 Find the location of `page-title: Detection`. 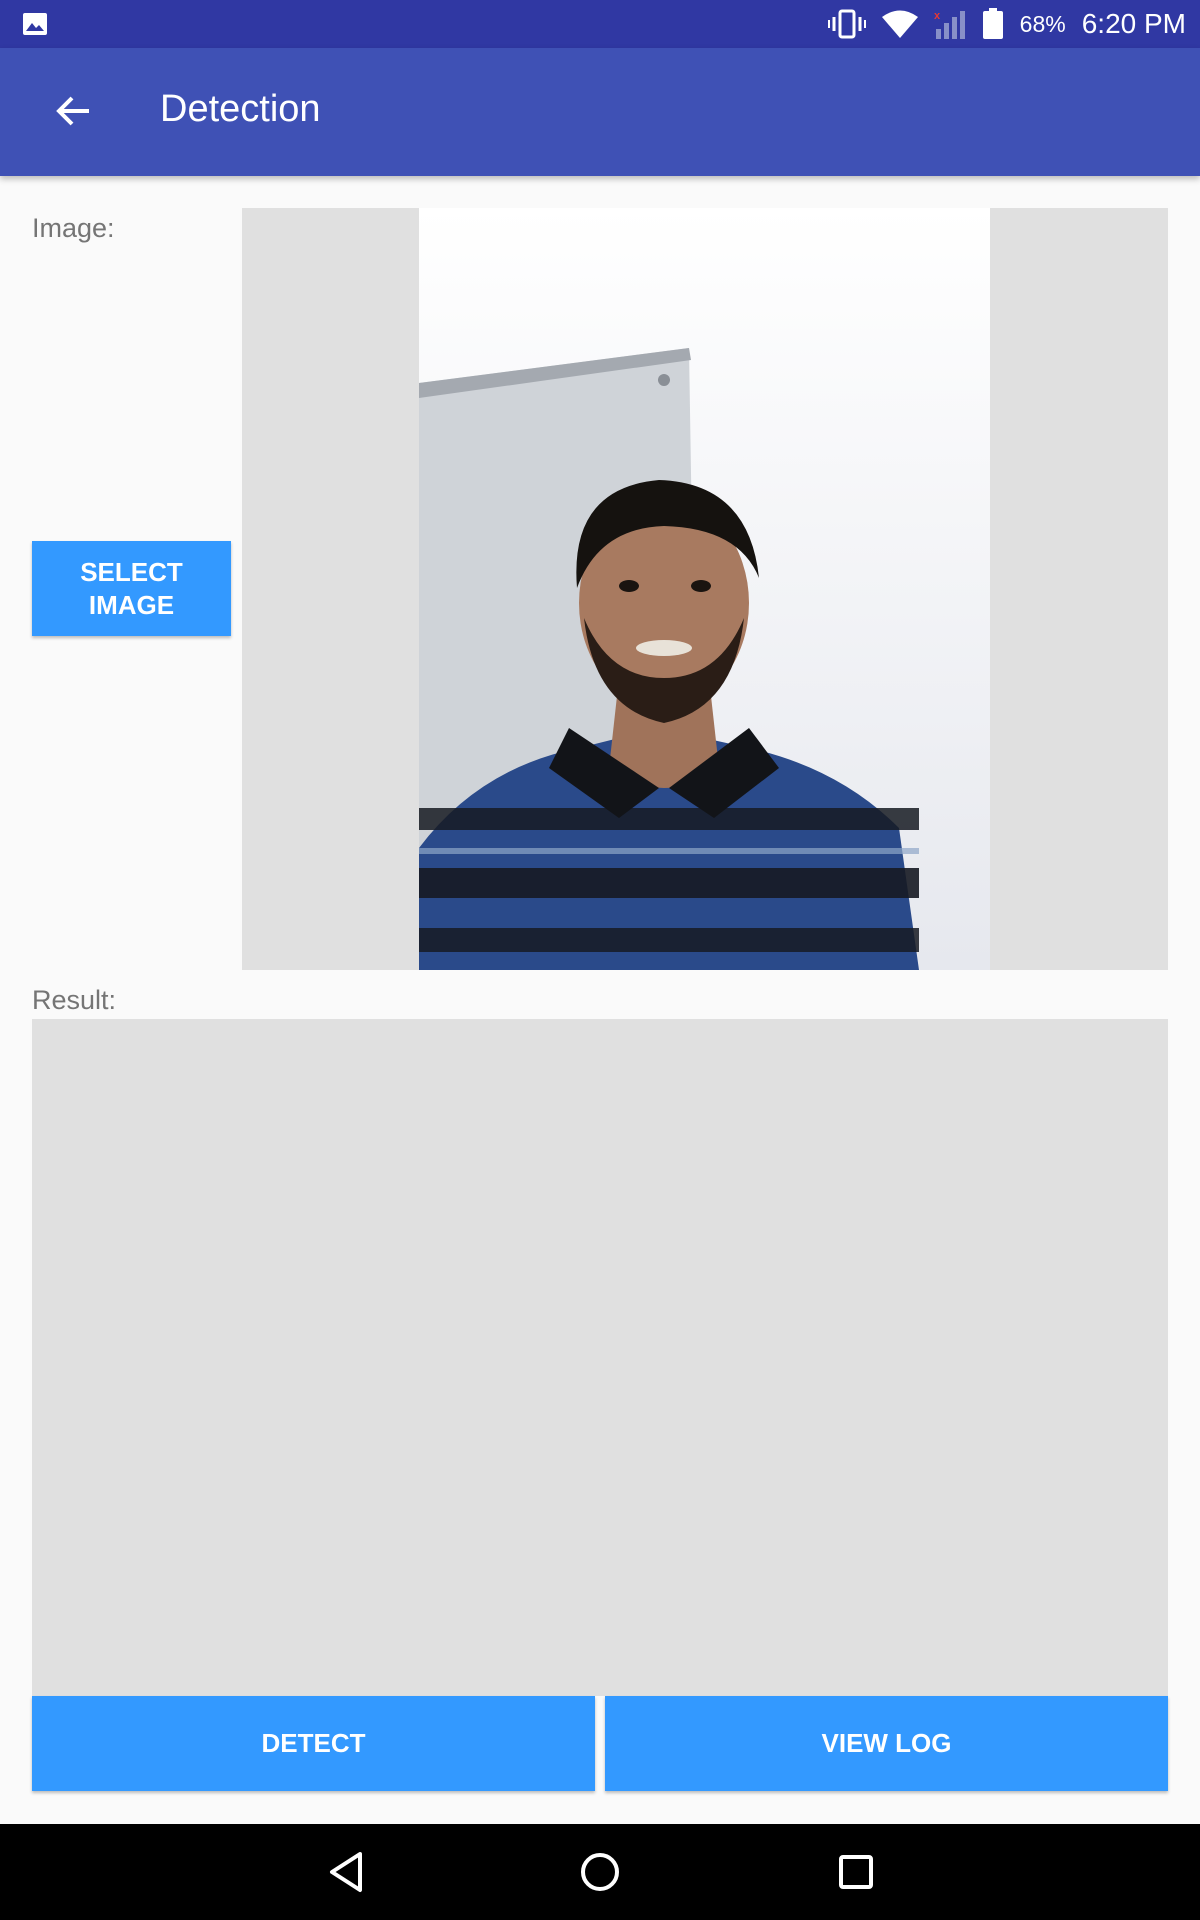

page-title: Detection is located at coordinates (240, 109).